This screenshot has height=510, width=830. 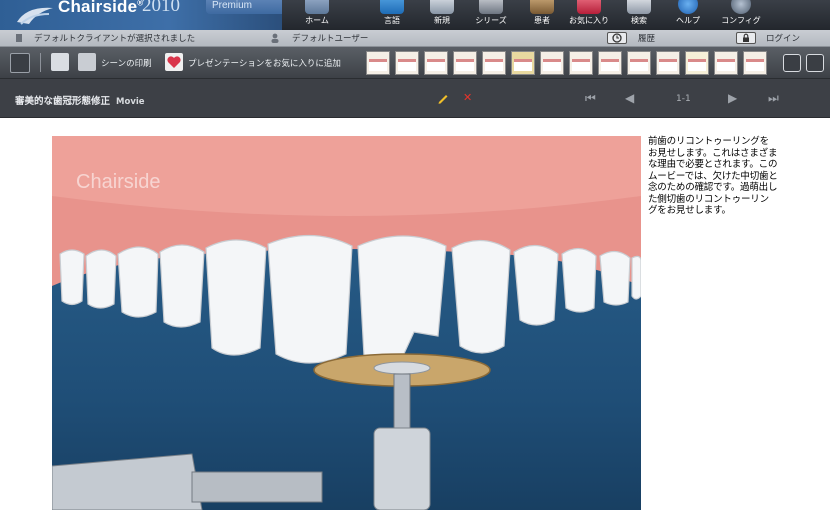 I want to click on lock-icon, so click(x=746, y=37).